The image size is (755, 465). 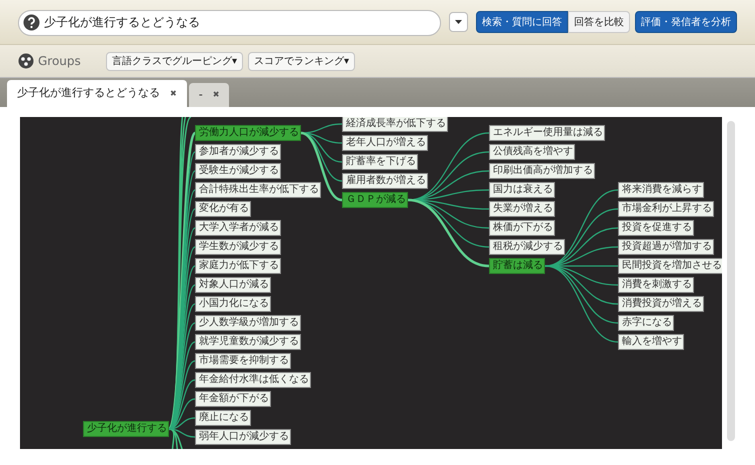 I want to click on tree-node: 経済成長率が低下する, so click(x=395, y=124).